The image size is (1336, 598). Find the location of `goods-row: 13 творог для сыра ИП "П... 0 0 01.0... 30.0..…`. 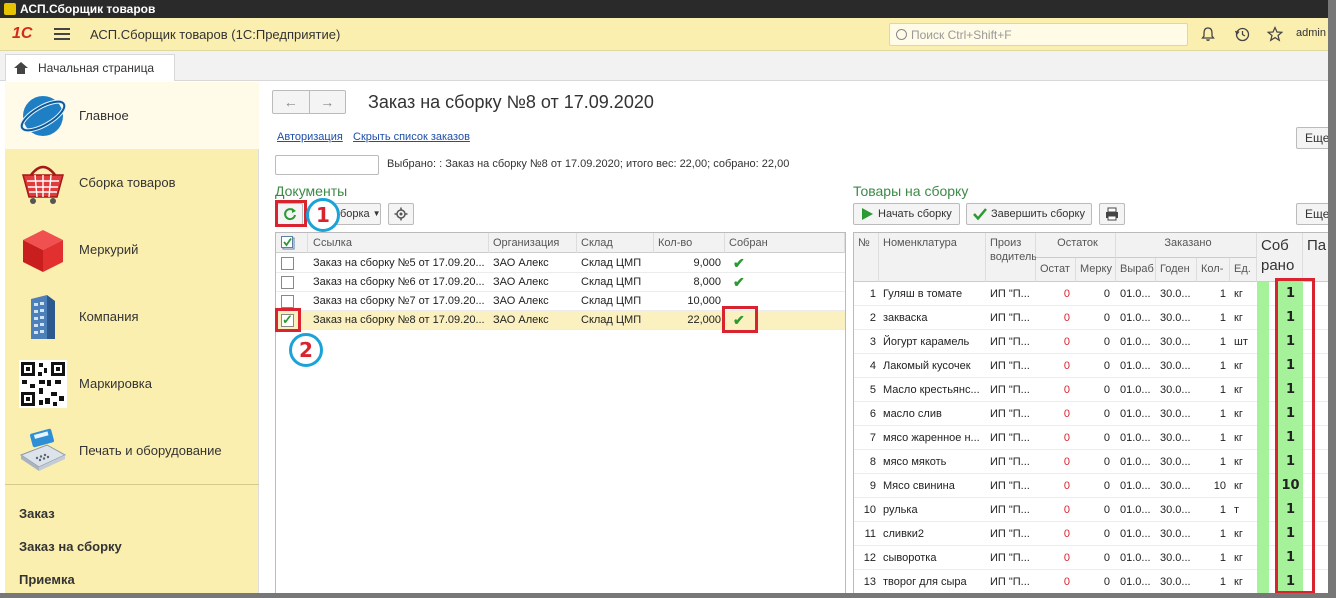

goods-row: 13 творог для сыра ИП "П... 0 0 01.0... 30.0..… is located at coordinates (1094, 582).